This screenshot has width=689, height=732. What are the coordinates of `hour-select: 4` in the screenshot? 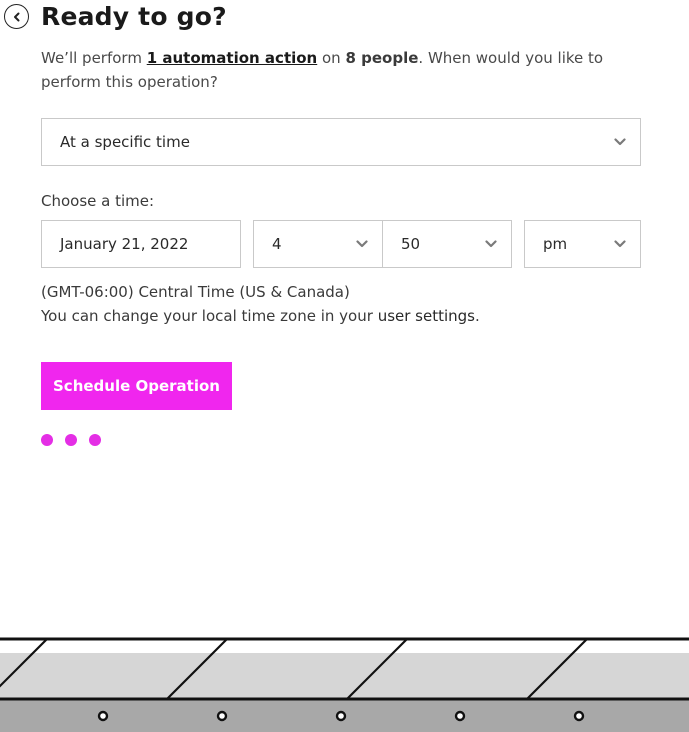 It's located at (318, 244).